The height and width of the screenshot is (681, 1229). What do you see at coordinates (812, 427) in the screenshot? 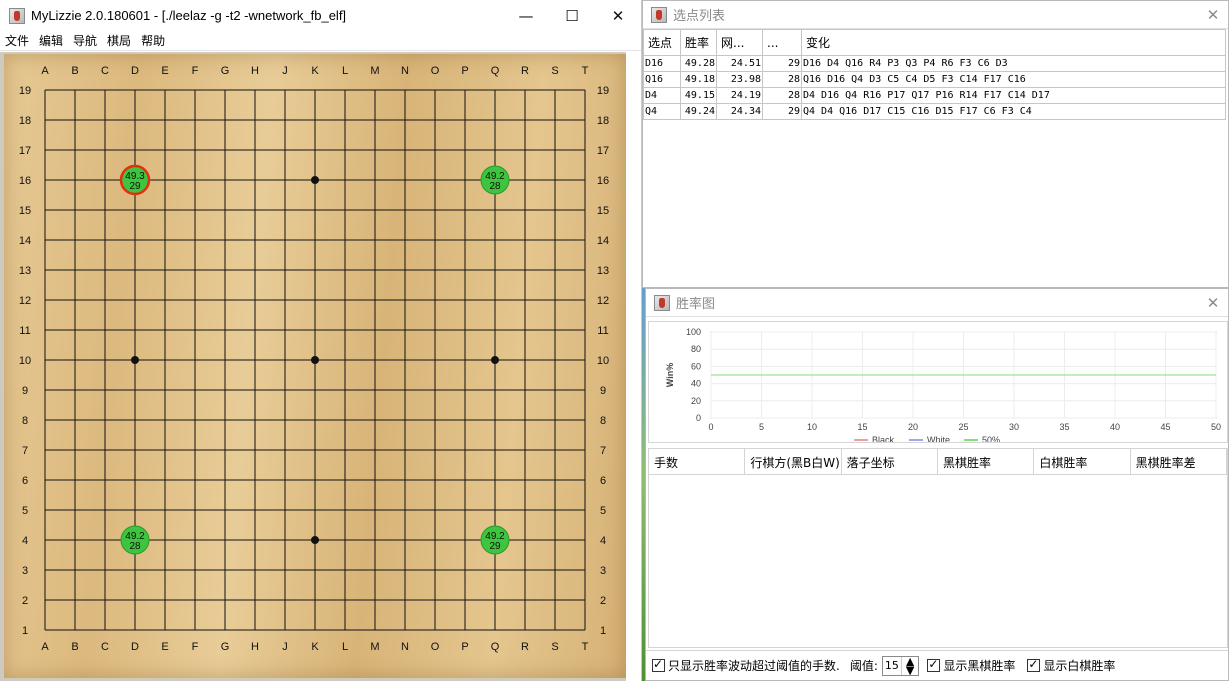
I see `x-tick-label: 10` at bounding box center [812, 427].